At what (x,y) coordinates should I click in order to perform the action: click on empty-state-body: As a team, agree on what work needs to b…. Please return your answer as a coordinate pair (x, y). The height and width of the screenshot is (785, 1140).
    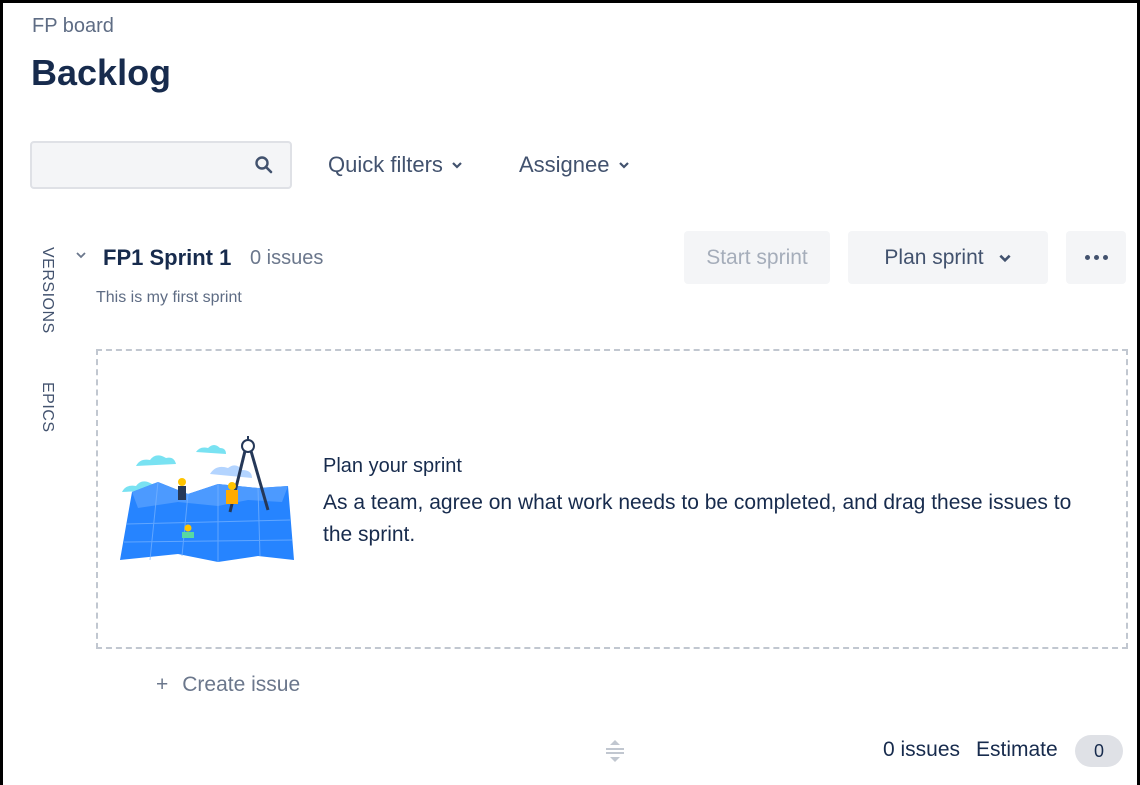
    Looking at the image, I should click on (697, 518).